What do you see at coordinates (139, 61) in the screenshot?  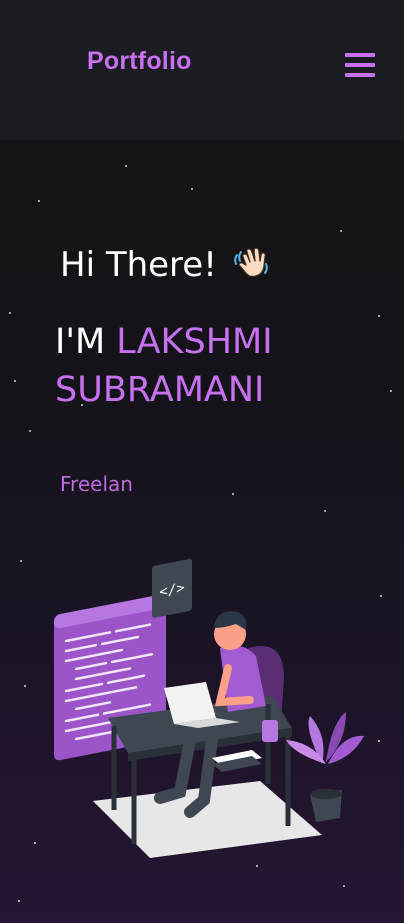 I see `logo: Portfolio` at bounding box center [139, 61].